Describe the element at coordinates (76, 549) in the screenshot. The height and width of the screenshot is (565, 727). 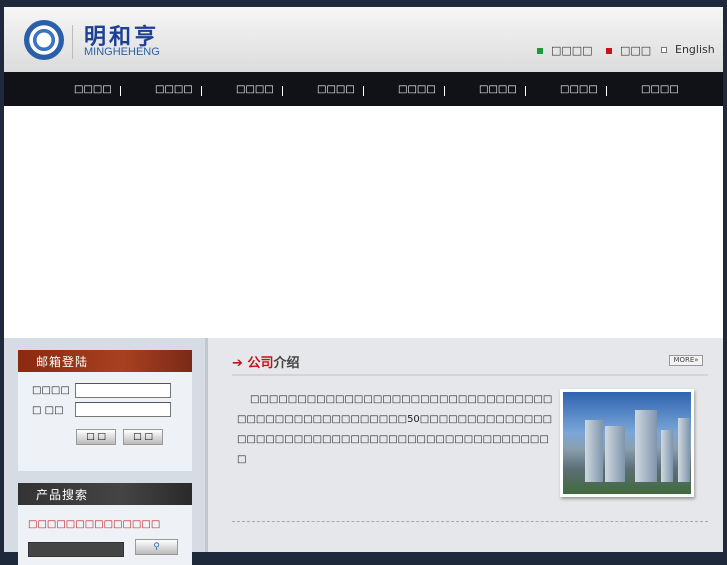
I see `search-input` at that location.